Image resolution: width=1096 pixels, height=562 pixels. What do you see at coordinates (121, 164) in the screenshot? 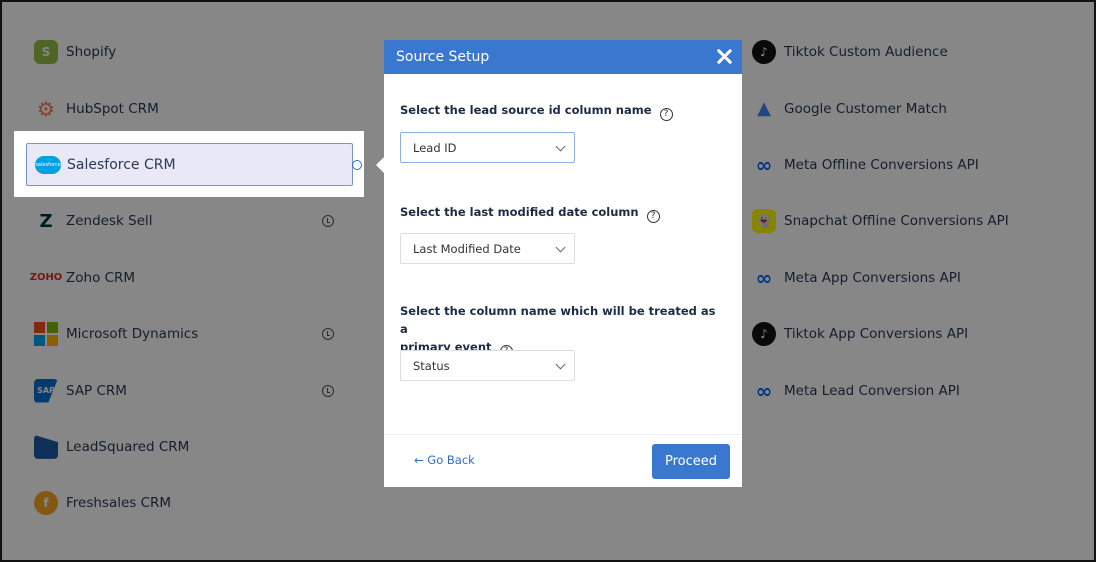
I see `selected-source-label: Salesforce CRM` at bounding box center [121, 164].